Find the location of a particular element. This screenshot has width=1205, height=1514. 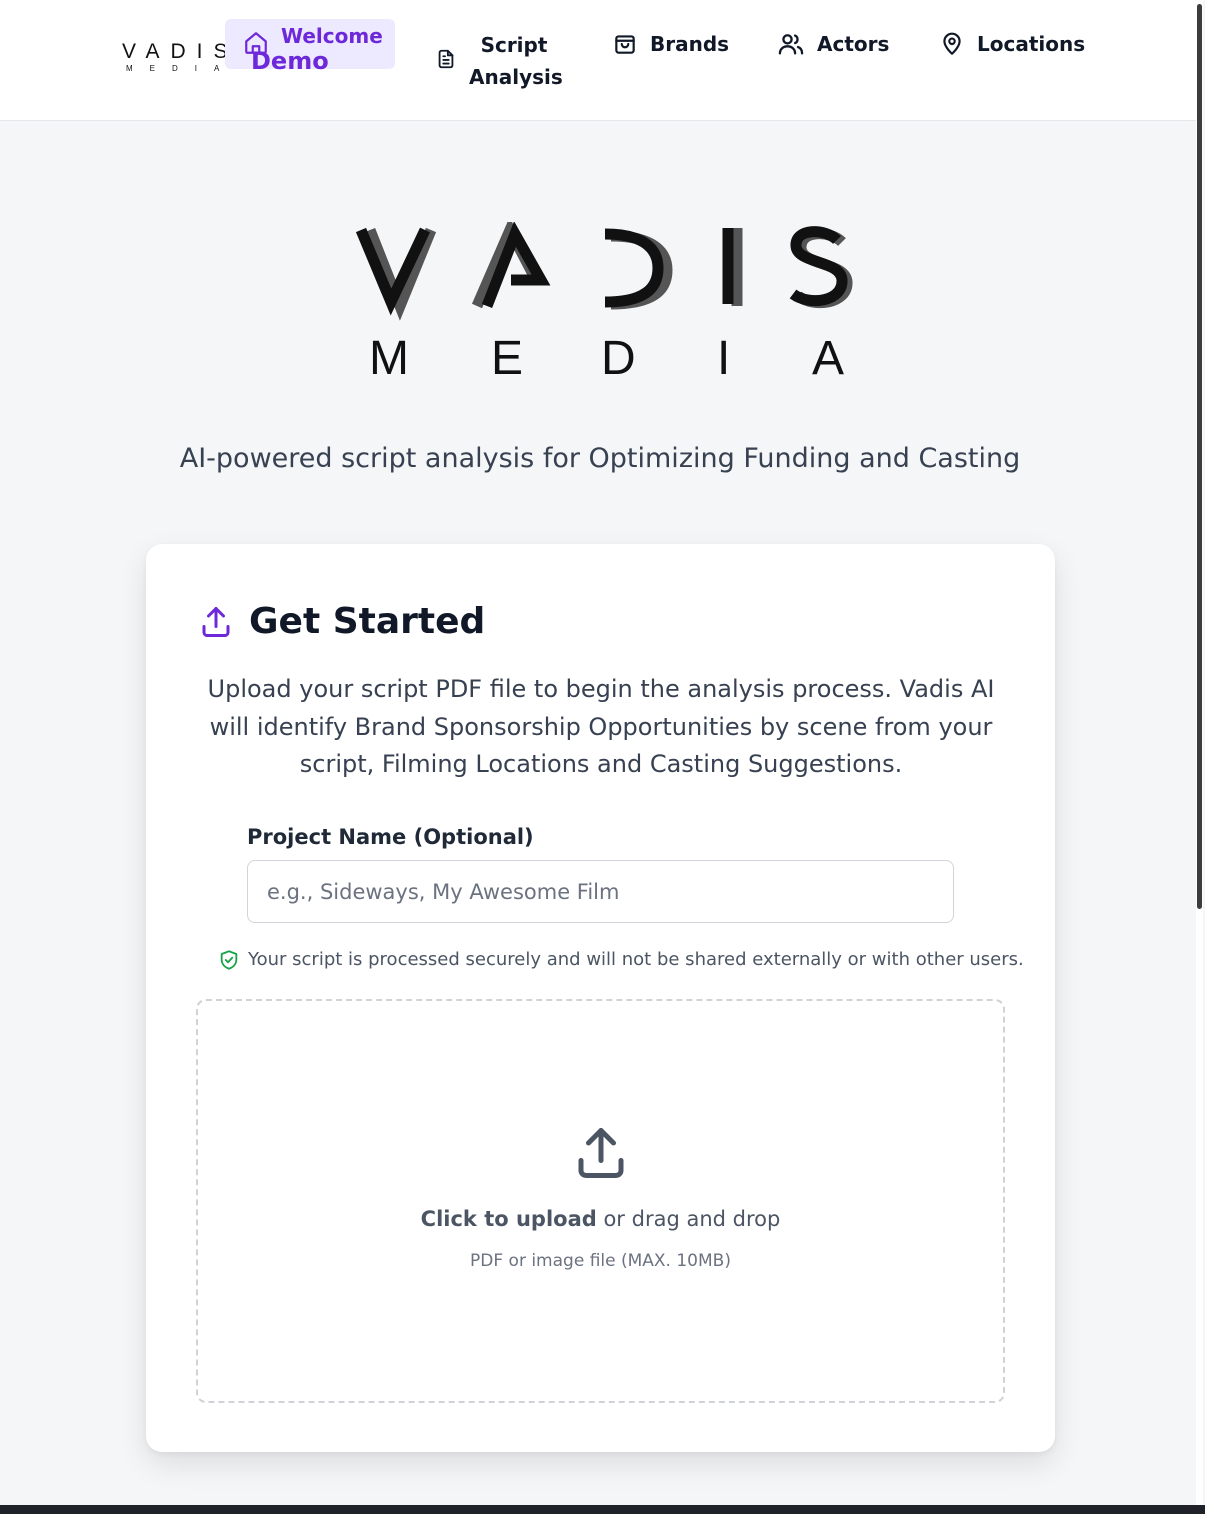

logo-sub-m: M is located at coordinates (389, 357).